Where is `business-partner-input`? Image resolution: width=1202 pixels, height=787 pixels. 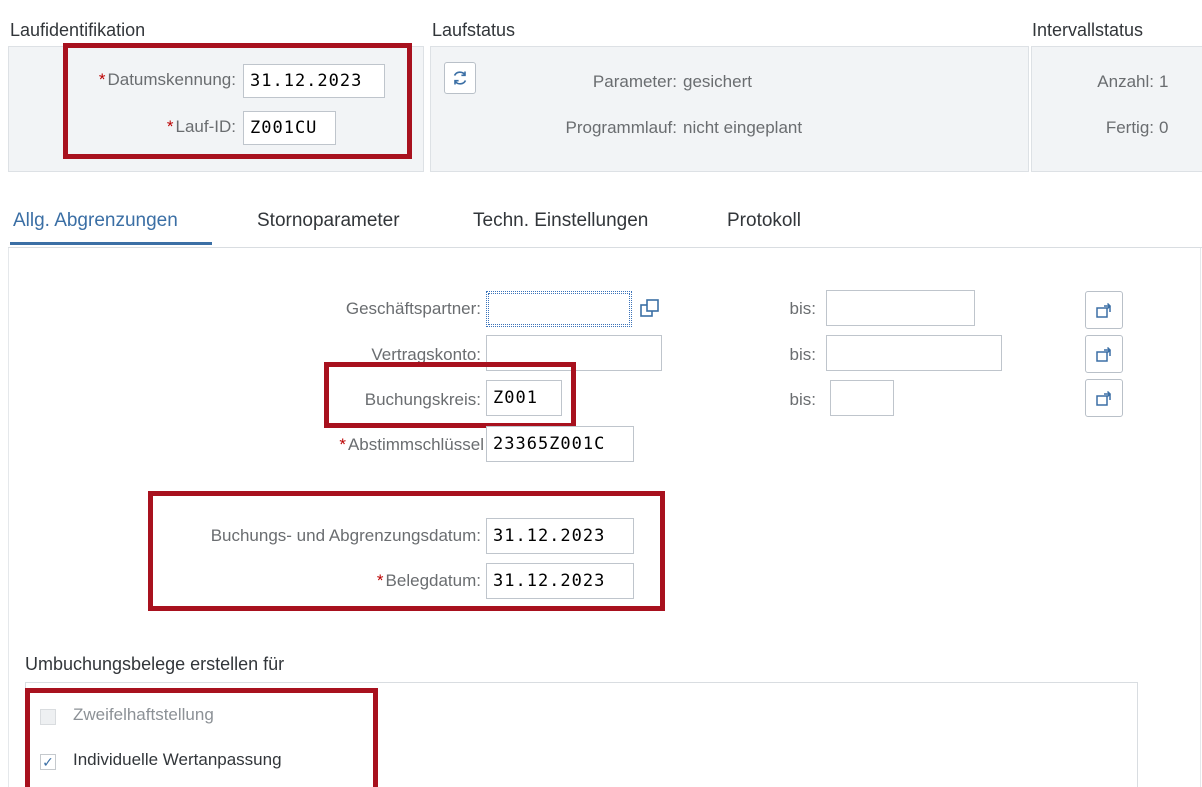
business-partner-input is located at coordinates (559, 309).